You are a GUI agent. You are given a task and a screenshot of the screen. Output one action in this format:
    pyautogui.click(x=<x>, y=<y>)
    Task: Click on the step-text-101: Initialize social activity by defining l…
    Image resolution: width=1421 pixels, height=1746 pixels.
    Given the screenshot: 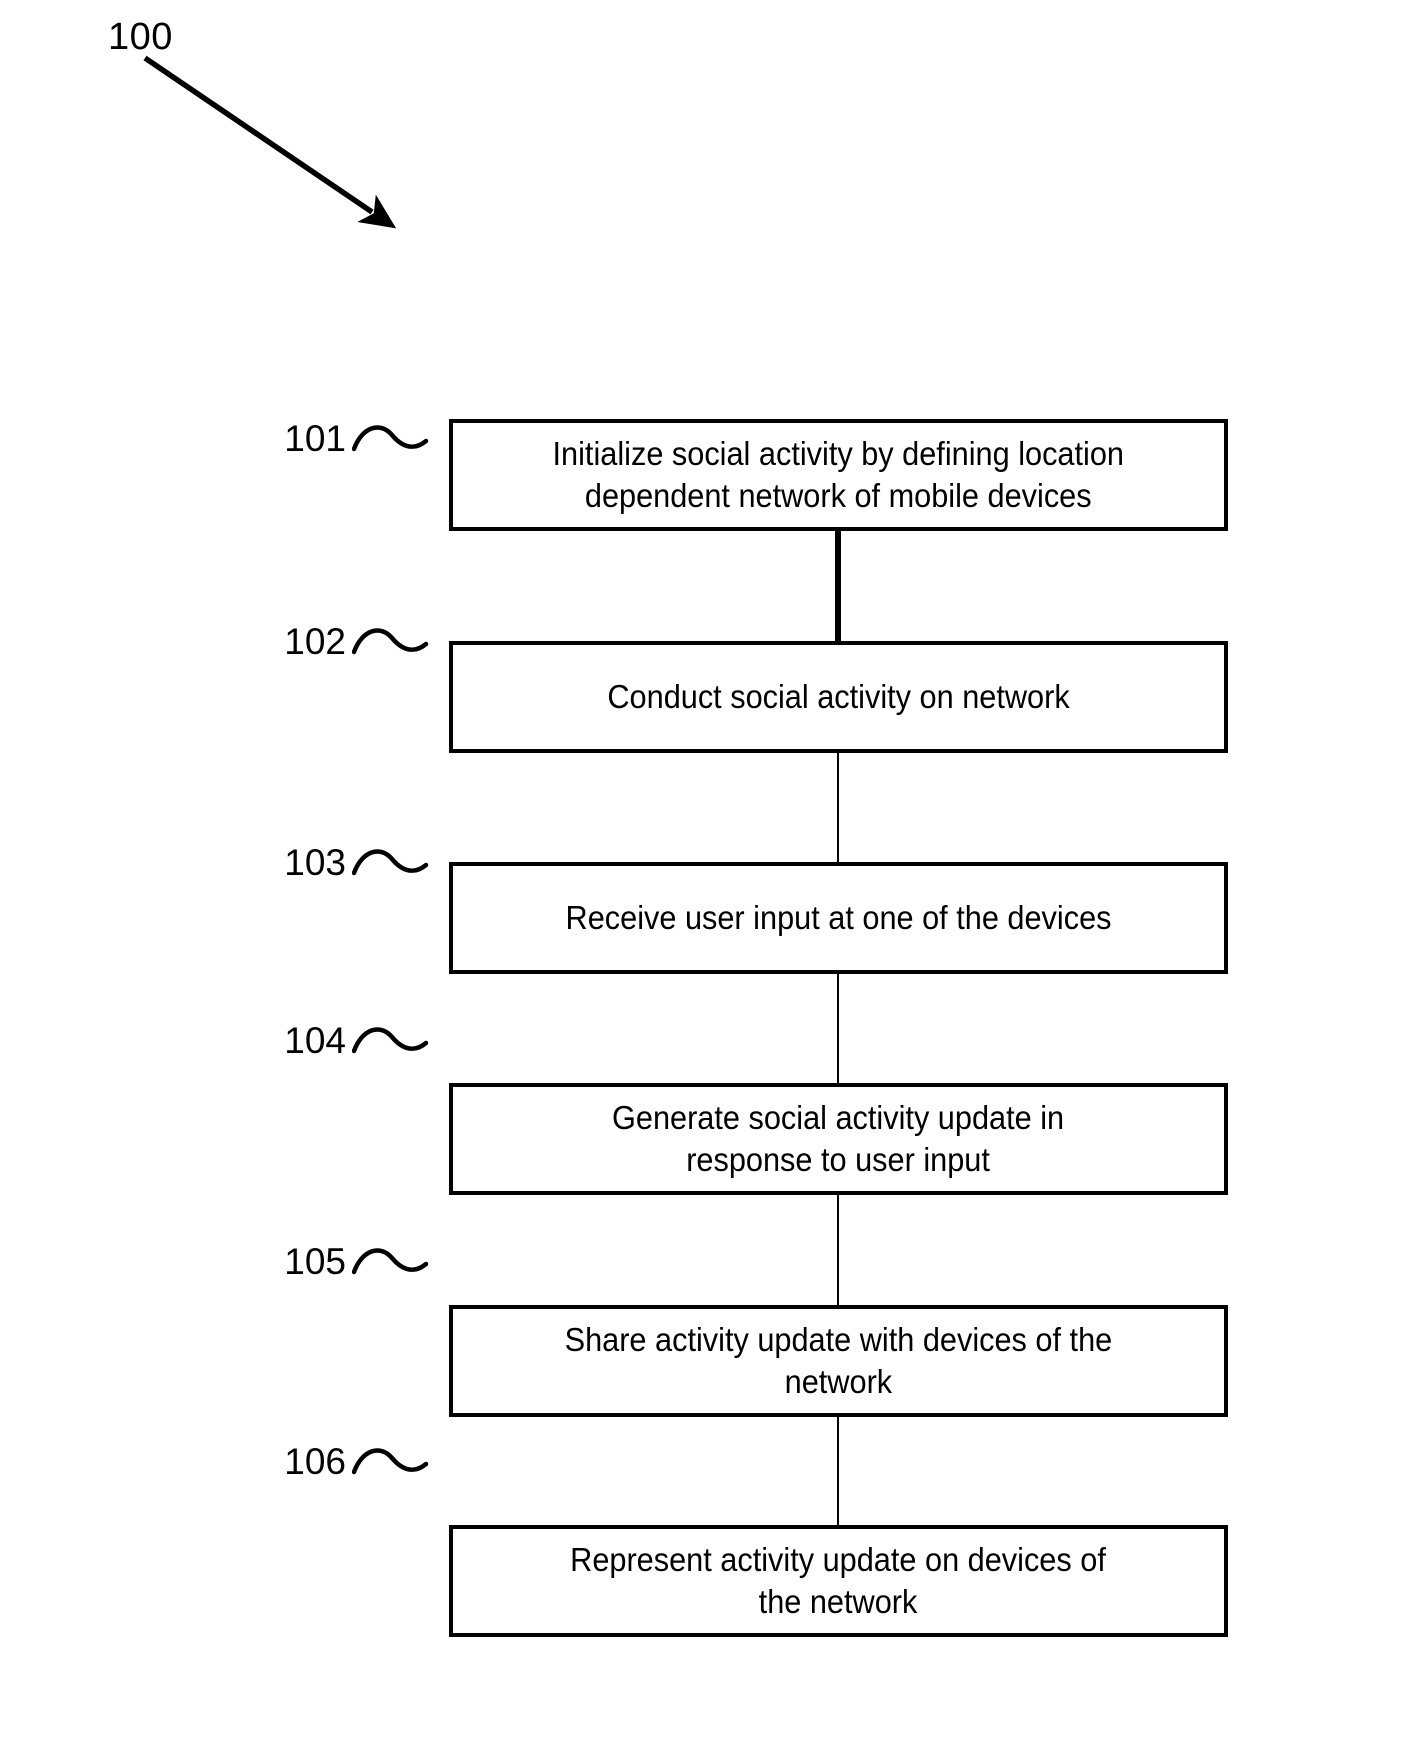 What is the action you would take?
    pyautogui.click(x=838, y=474)
    